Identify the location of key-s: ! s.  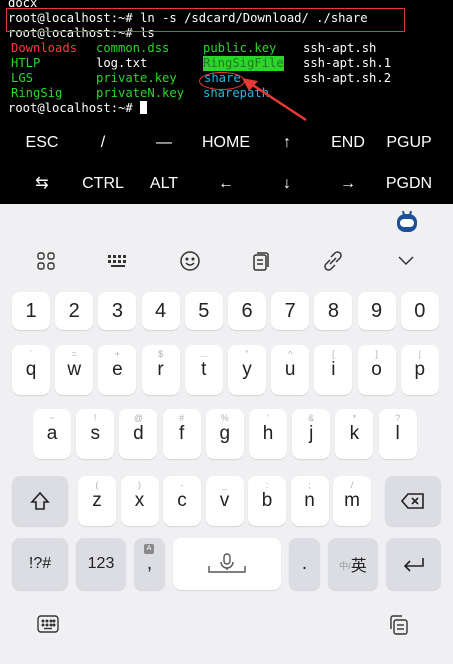
(95, 434).